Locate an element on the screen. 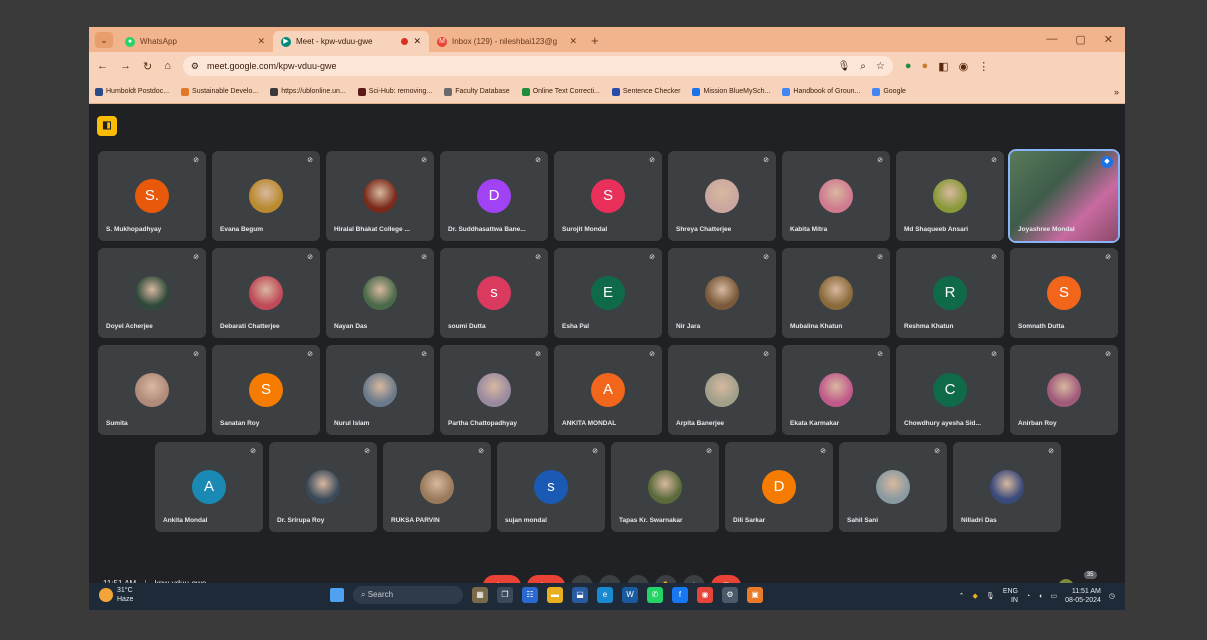 The height and width of the screenshot is (640, 1207). bookmark-star-icon: ☆ is located at coordinates (880, 66).